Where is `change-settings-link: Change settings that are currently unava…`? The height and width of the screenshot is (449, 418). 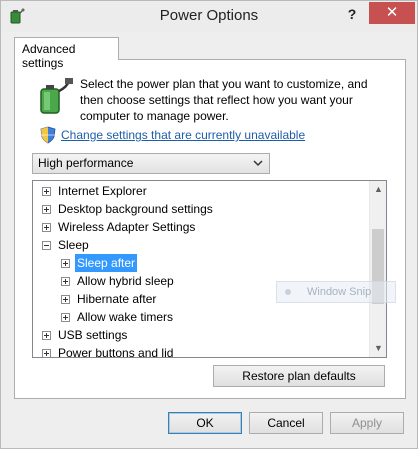
change-settings-link: Change settings that are currently unava… is located at coordinates (183, 135).